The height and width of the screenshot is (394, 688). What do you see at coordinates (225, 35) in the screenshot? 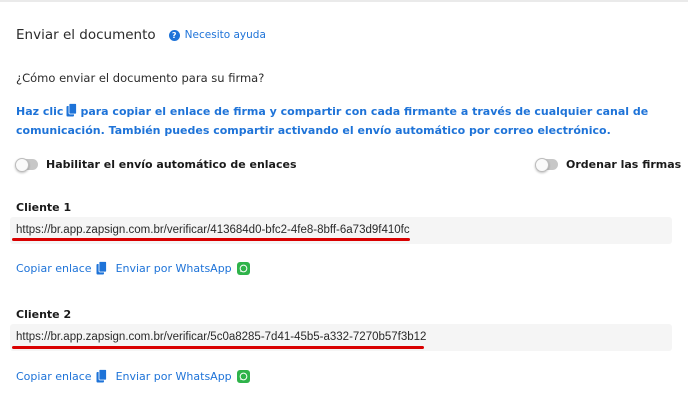
I see `help-link-label: Necesito ayuda` at bounding box center [225, 35].